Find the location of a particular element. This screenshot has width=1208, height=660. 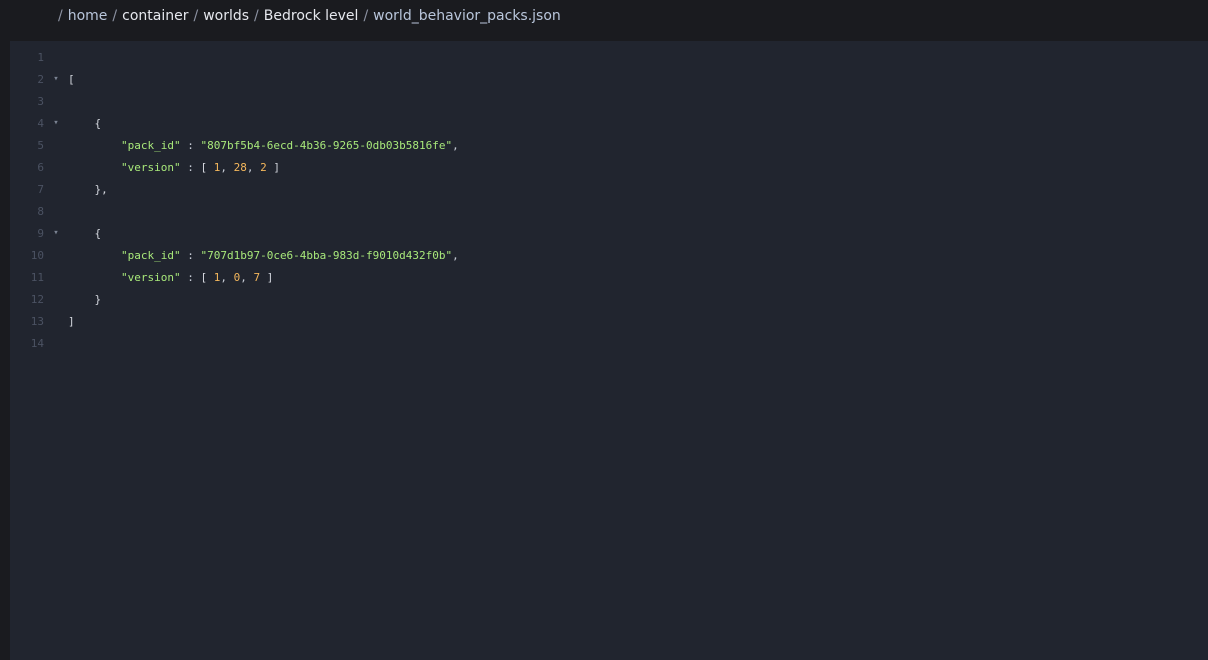

line-number: 9 is located at coordinates (40, 233).